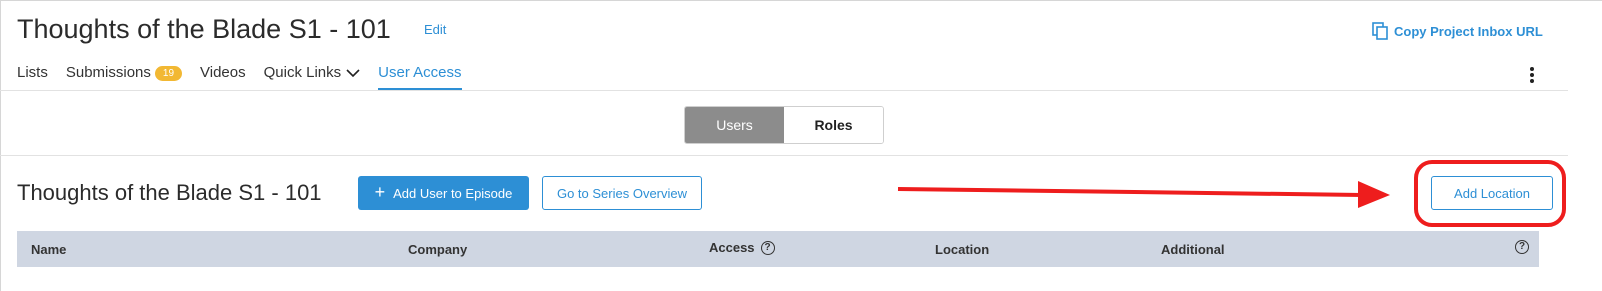  Describe the element at coordinates (1468, 31) in the screenshot. I see `copy-link-label: Copy Project Inbox URL` at that location.